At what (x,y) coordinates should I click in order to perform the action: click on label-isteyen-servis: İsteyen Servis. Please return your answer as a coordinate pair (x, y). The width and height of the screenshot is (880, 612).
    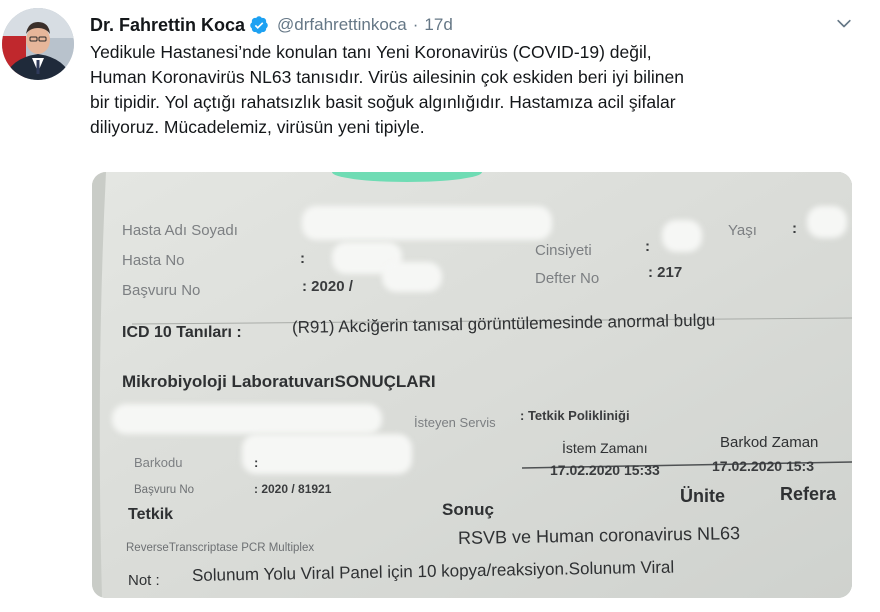
    Looking at the image, I should click on (455, 422).